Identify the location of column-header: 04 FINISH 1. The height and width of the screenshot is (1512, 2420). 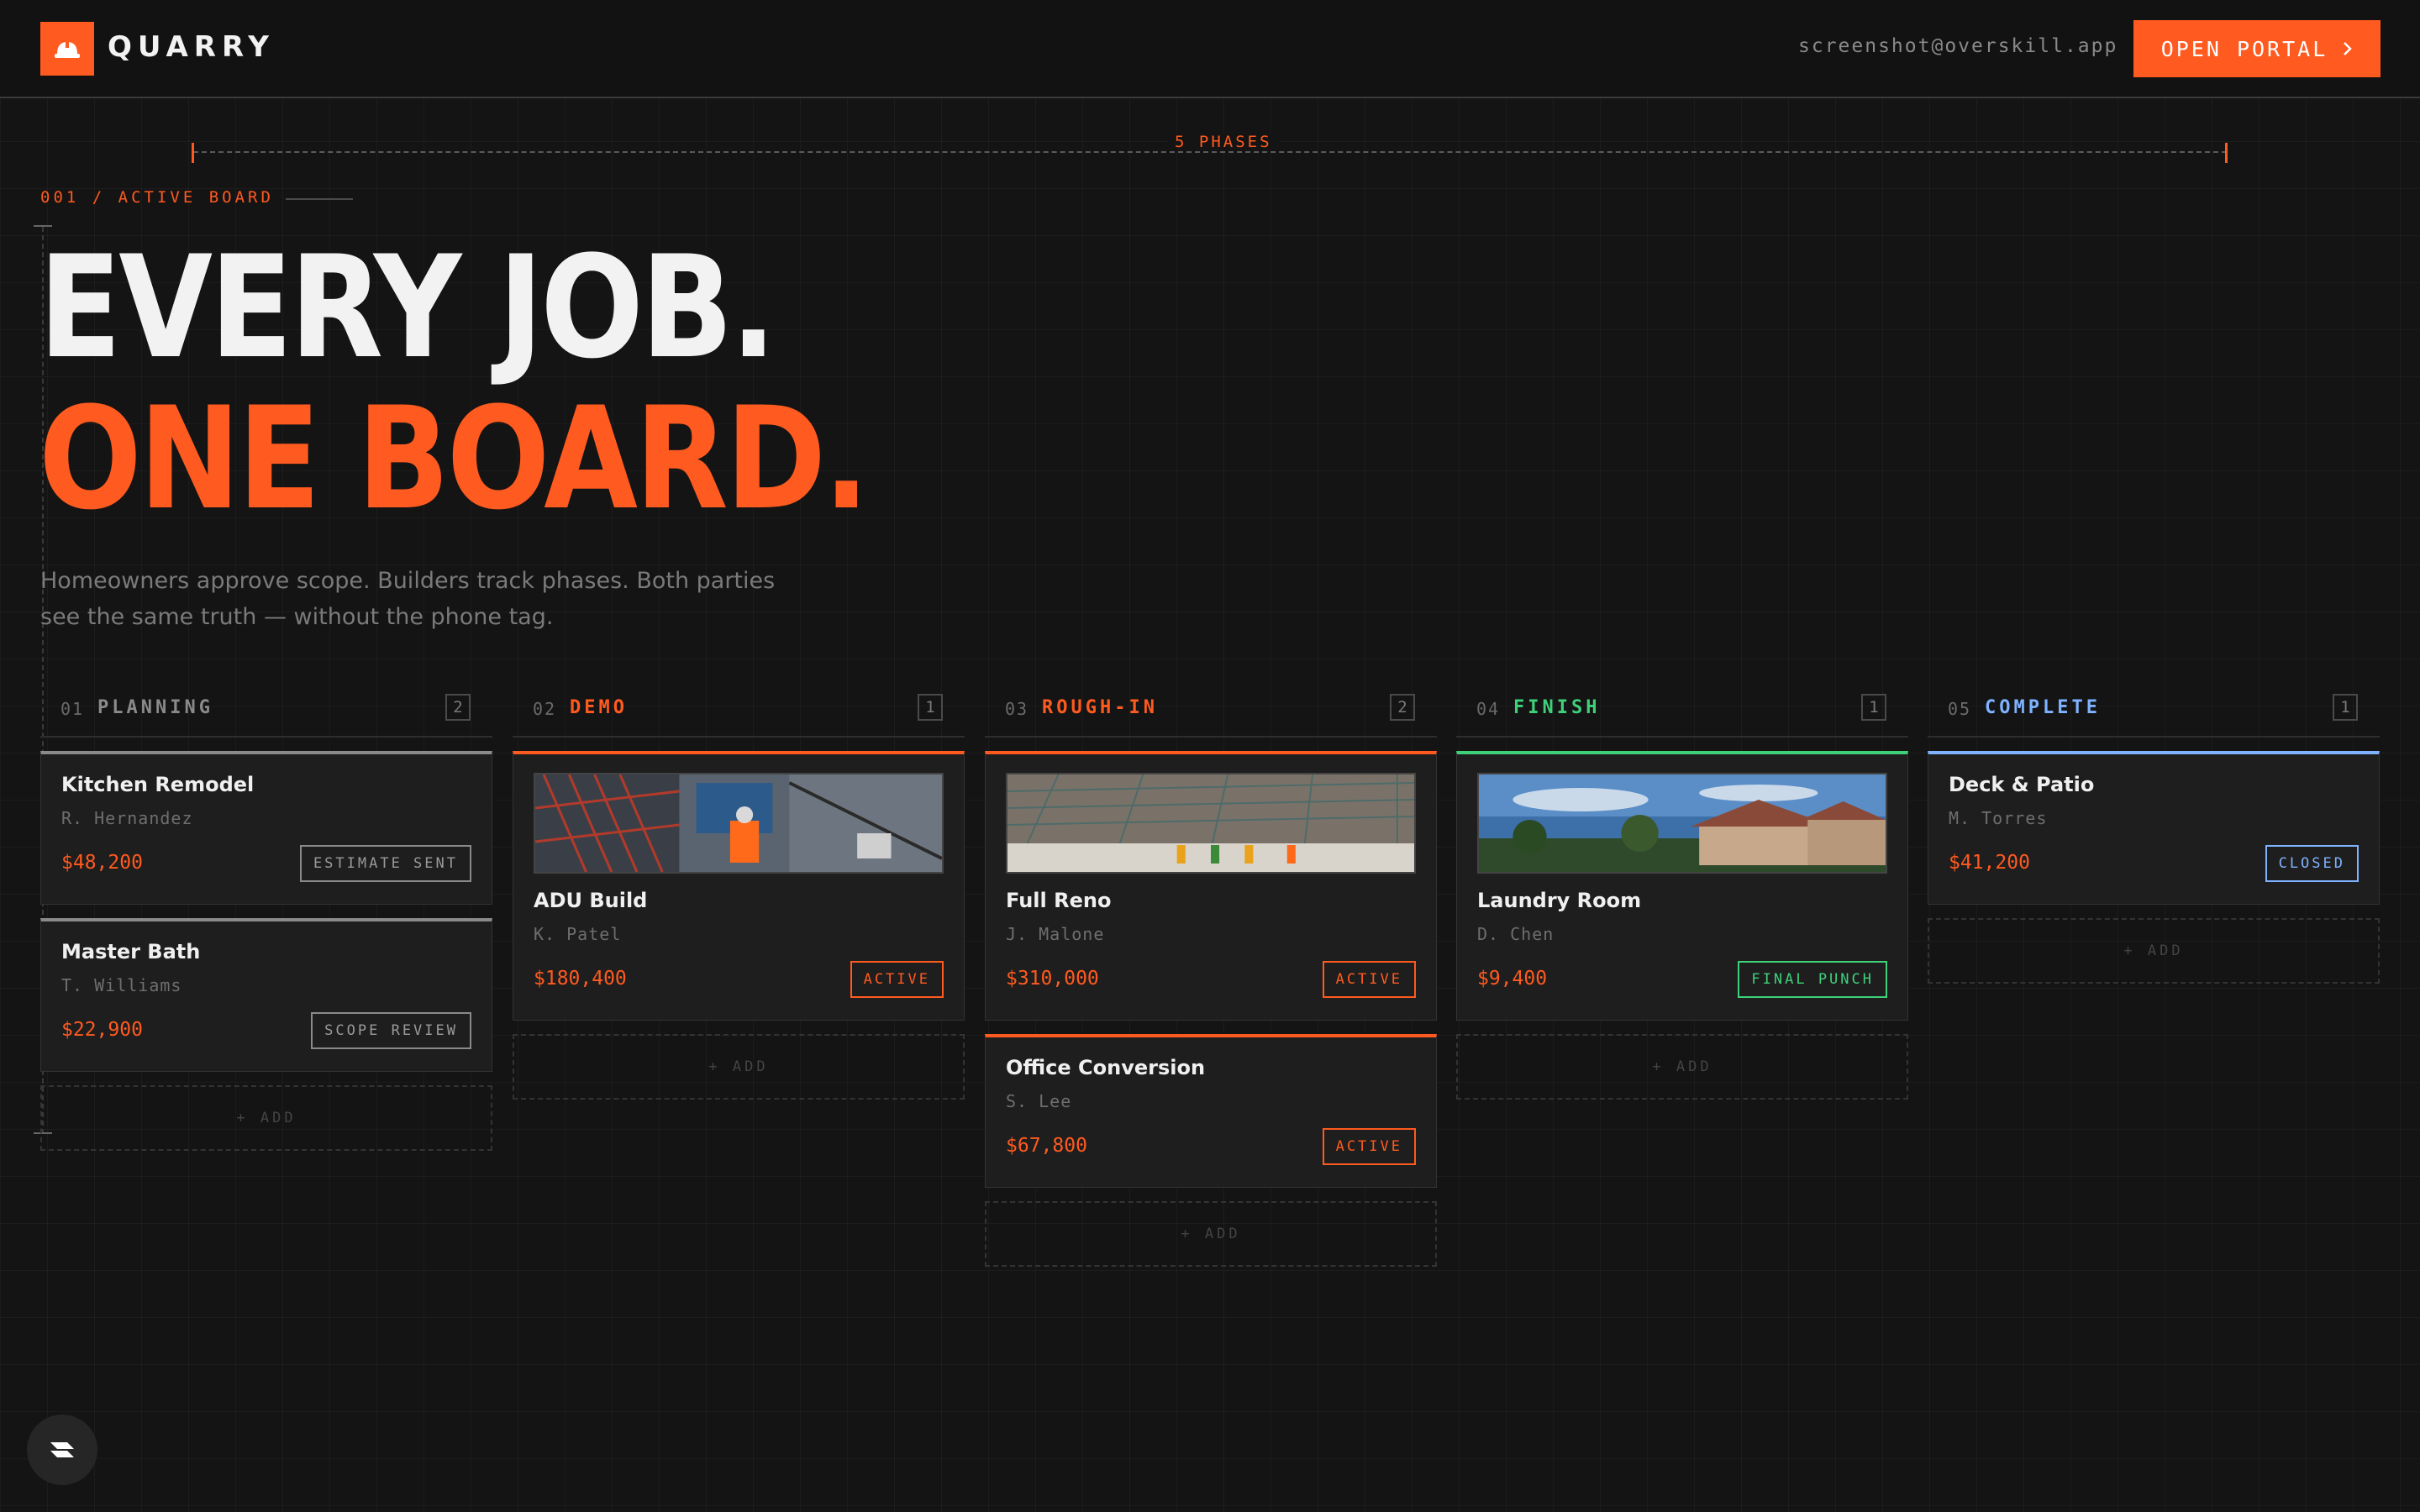
(1682, 713).